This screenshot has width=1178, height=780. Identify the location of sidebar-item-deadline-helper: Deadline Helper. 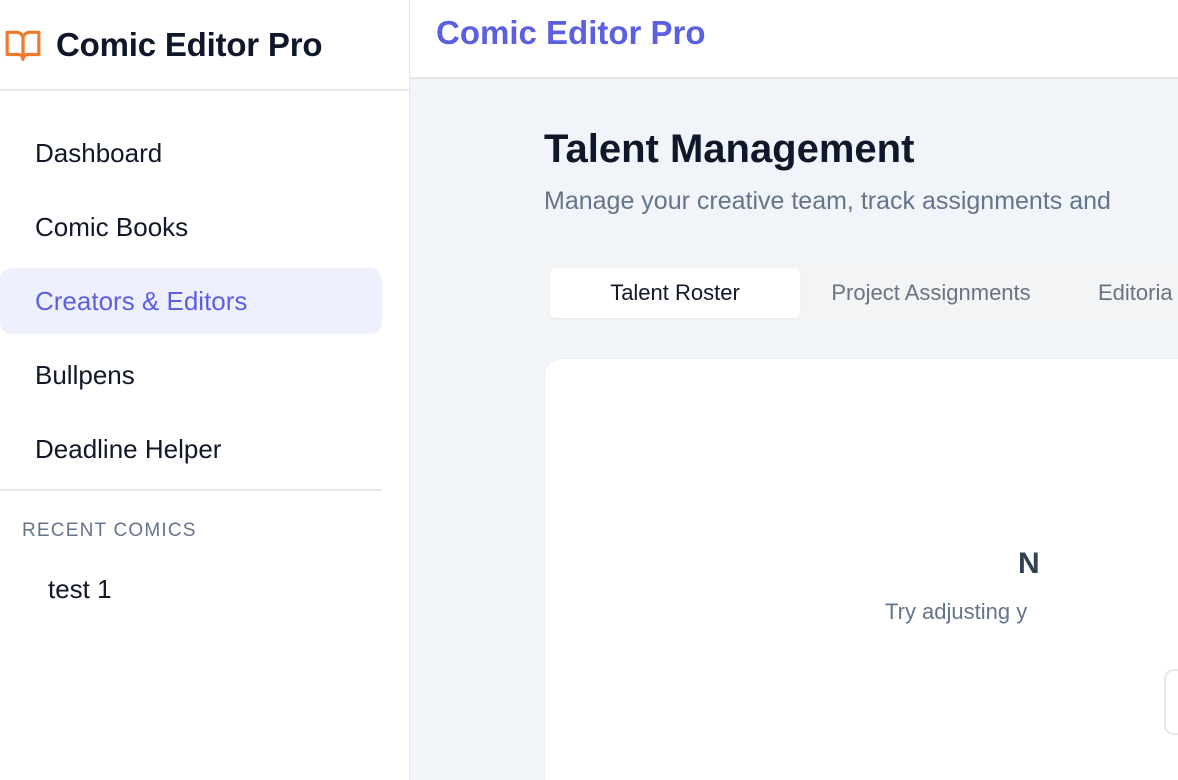
(191, 449).